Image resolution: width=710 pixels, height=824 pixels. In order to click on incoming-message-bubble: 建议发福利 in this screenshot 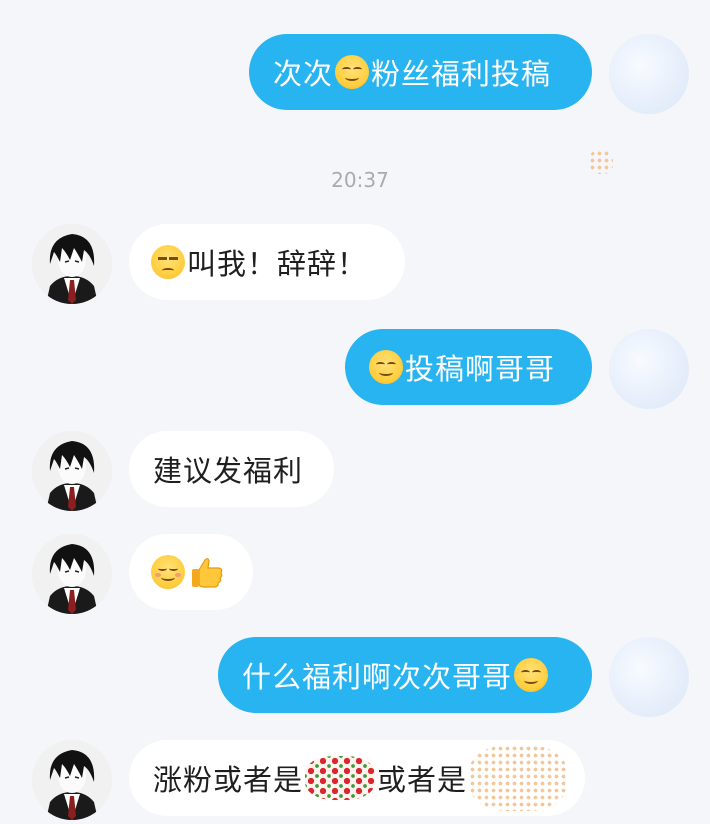, I will do `click(231, 469)`.